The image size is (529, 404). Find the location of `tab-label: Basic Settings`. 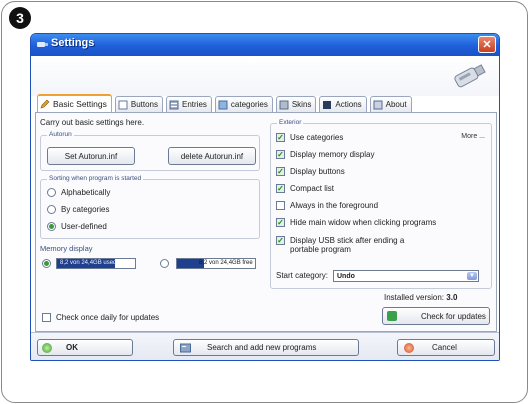

tab-label: Basic Settings is located at coordinates (80, 104).